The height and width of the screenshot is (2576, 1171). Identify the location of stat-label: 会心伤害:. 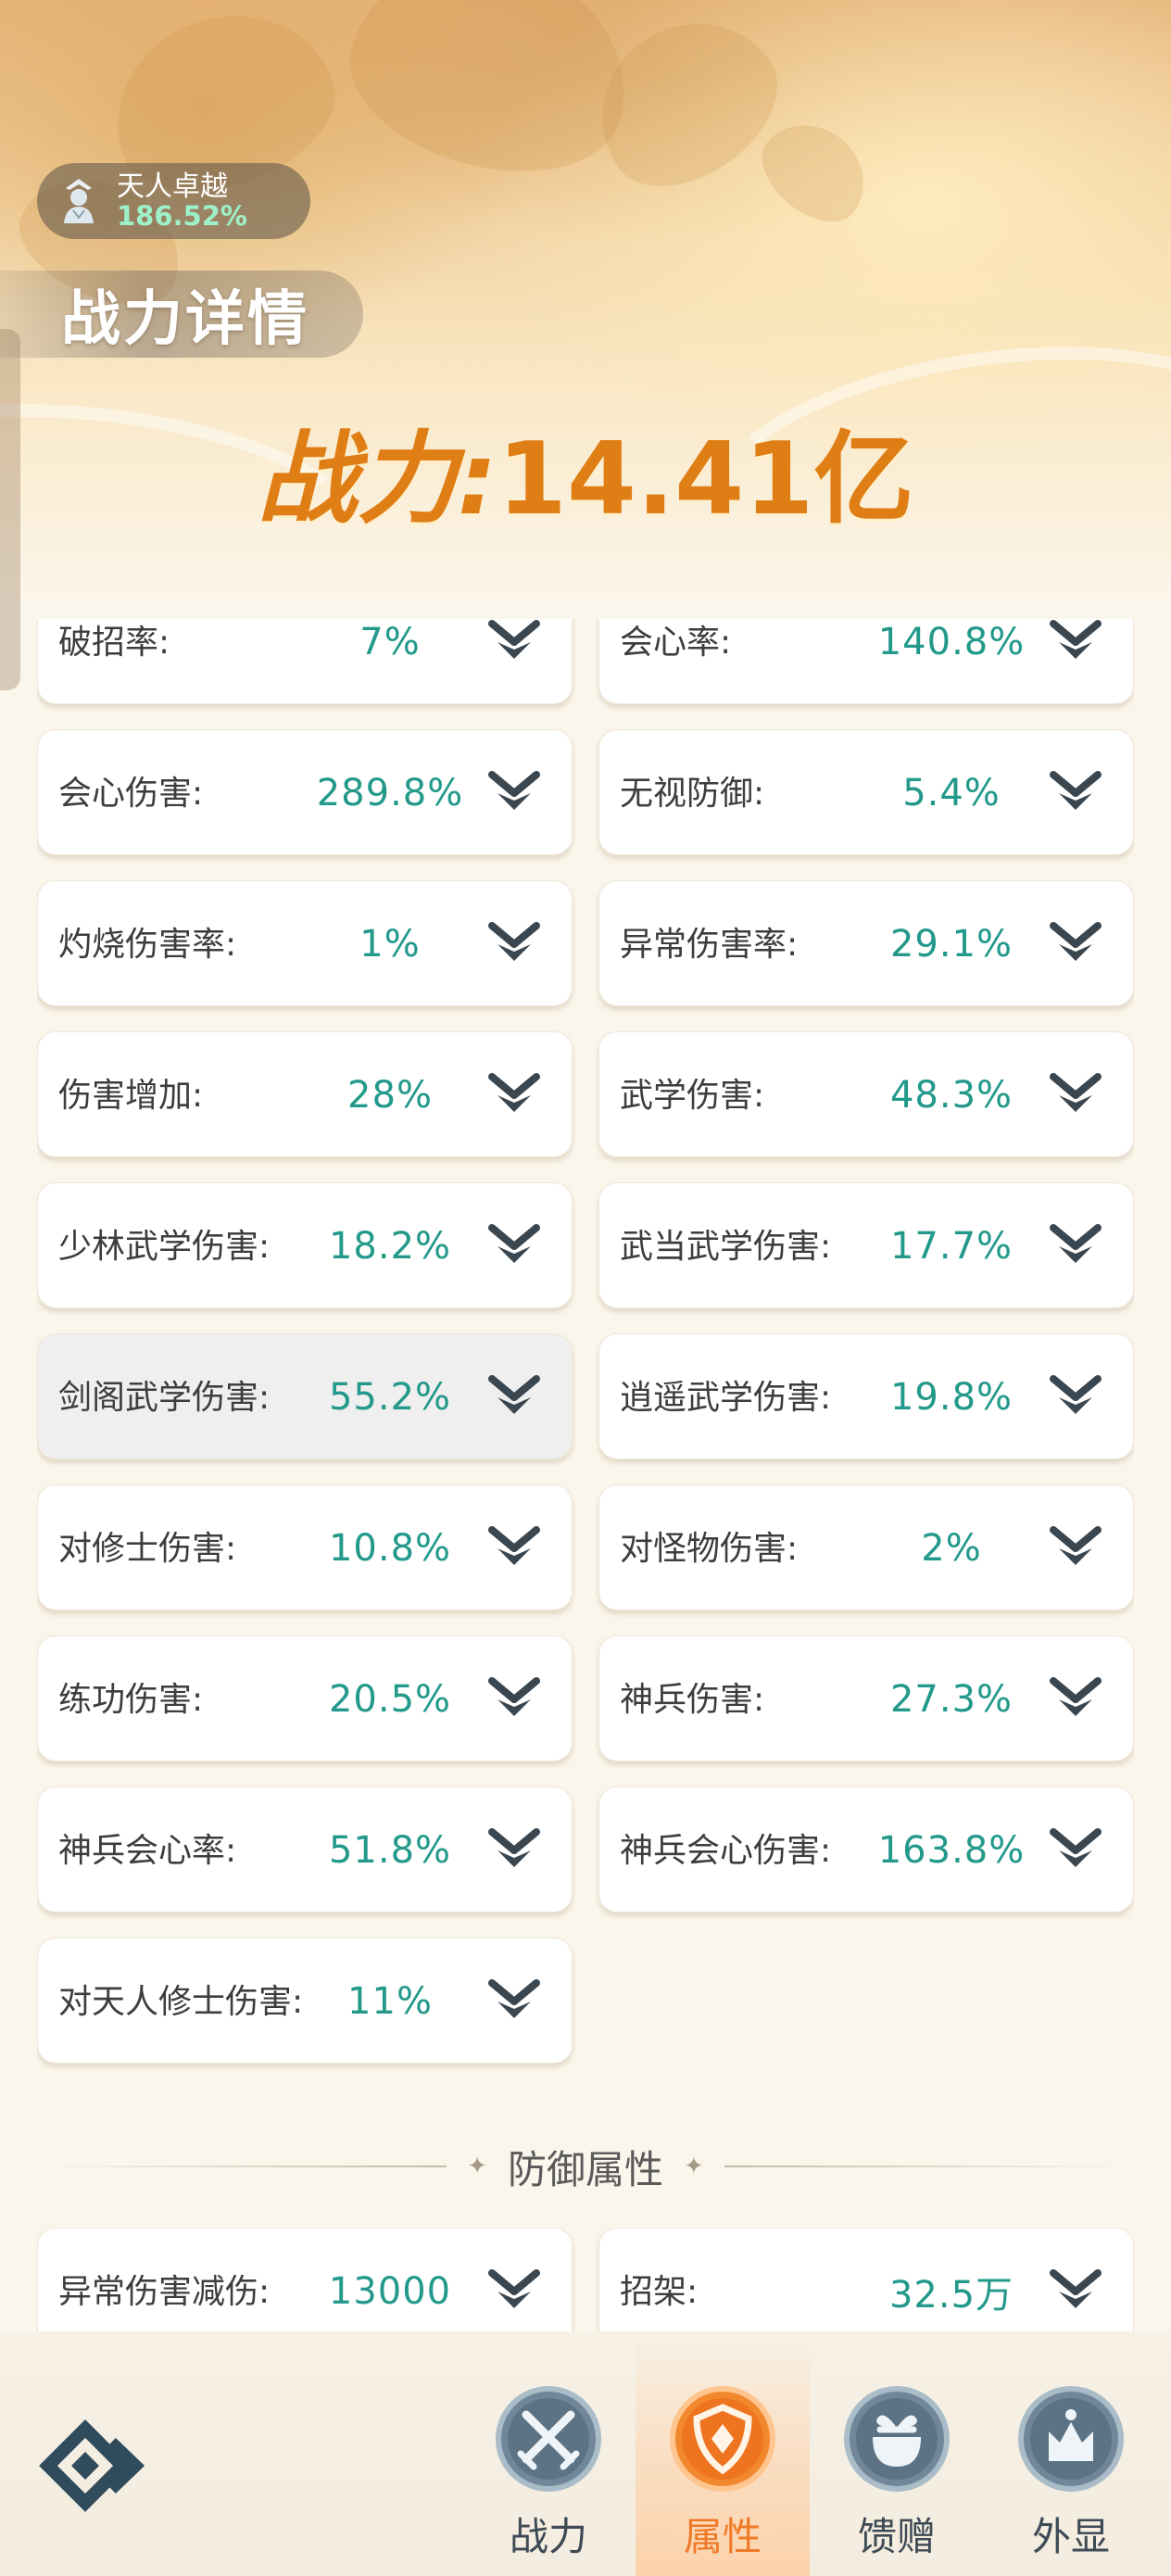
(131, 793).